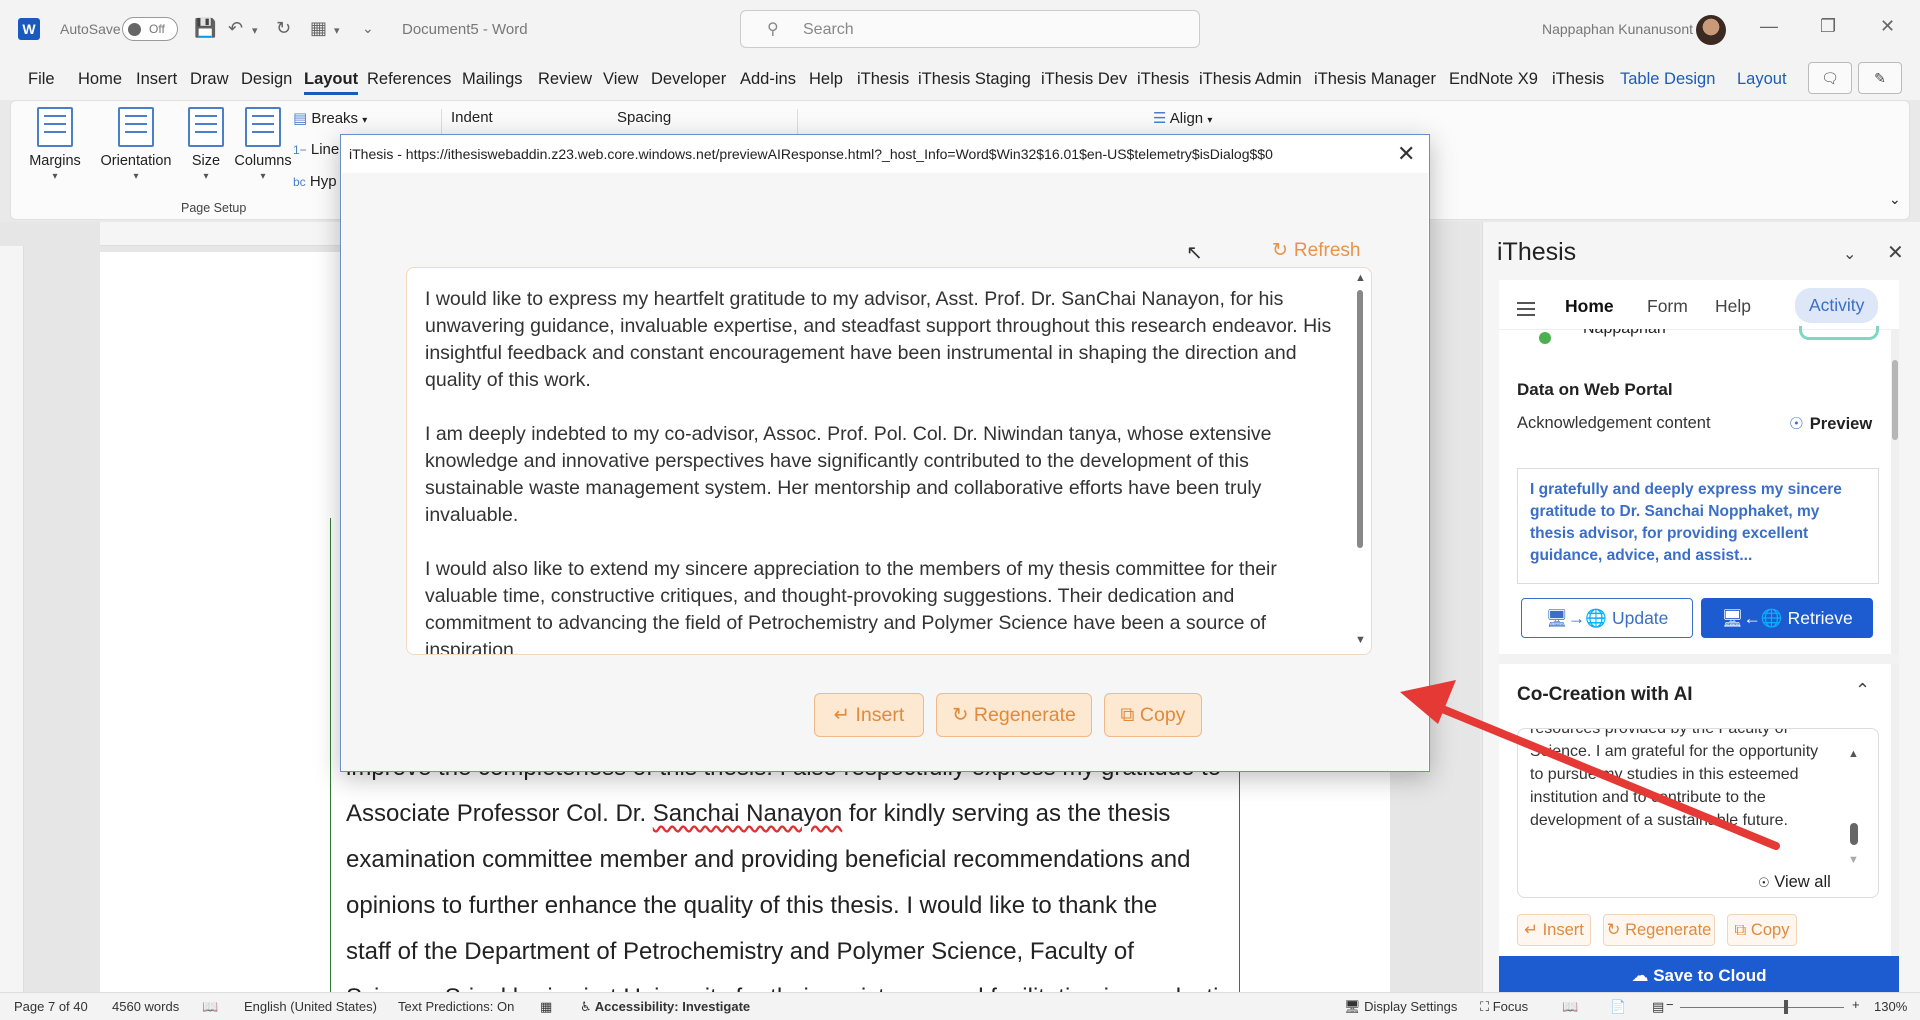  I want to click on line-numbers-button: 1− Line, so click(316, 149).